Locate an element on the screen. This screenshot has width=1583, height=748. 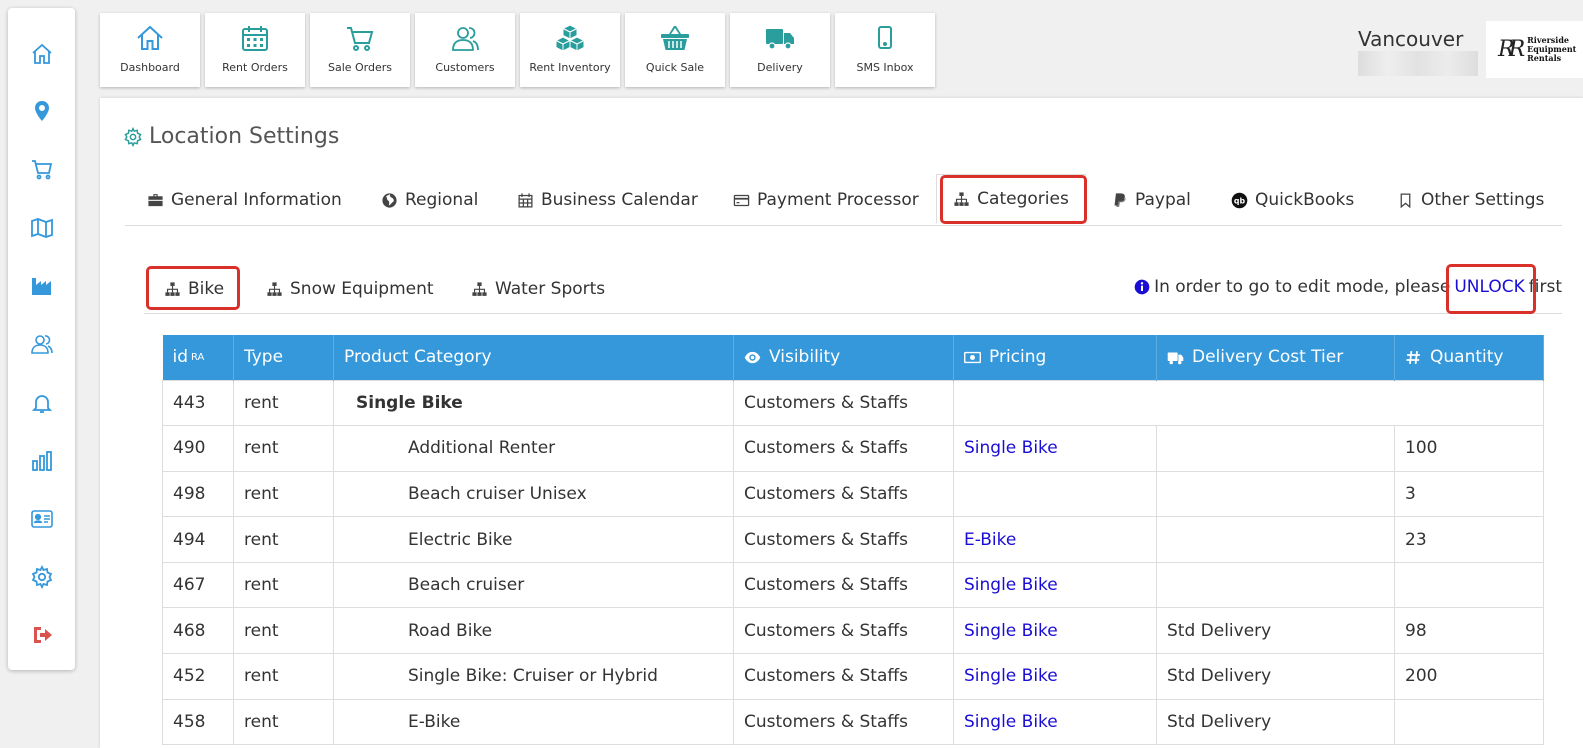
cell-id: 443 is located at coordinates (198, 403).